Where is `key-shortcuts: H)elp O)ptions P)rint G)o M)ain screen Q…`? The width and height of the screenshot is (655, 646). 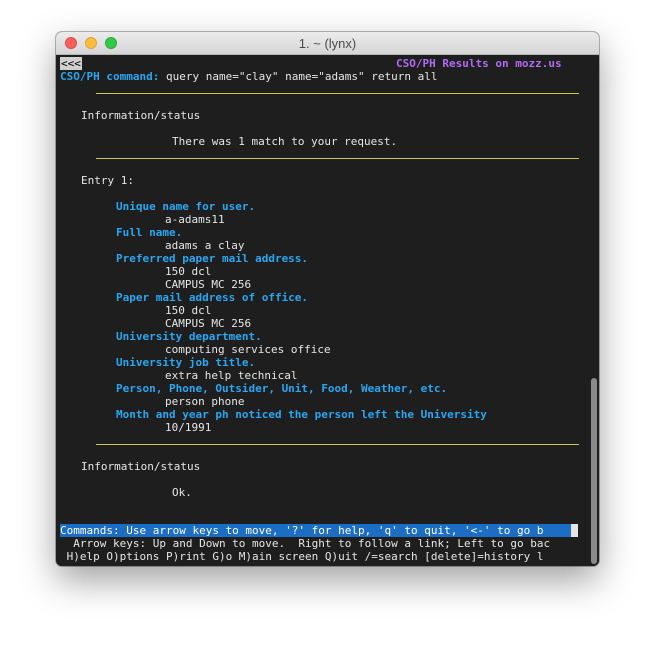
key-shortcuts: H)elp O)ptions P)rint G)o M)ain screen Q… is located at coordinates (302, 556).